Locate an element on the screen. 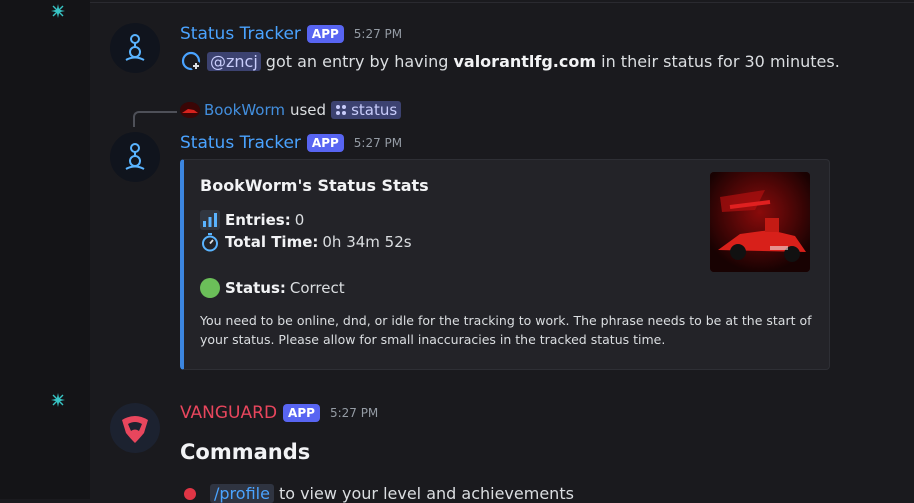 This screenshot has width=914, height=503. total-time-value: 0h 34m 52s is located at coordinates (367, 242).